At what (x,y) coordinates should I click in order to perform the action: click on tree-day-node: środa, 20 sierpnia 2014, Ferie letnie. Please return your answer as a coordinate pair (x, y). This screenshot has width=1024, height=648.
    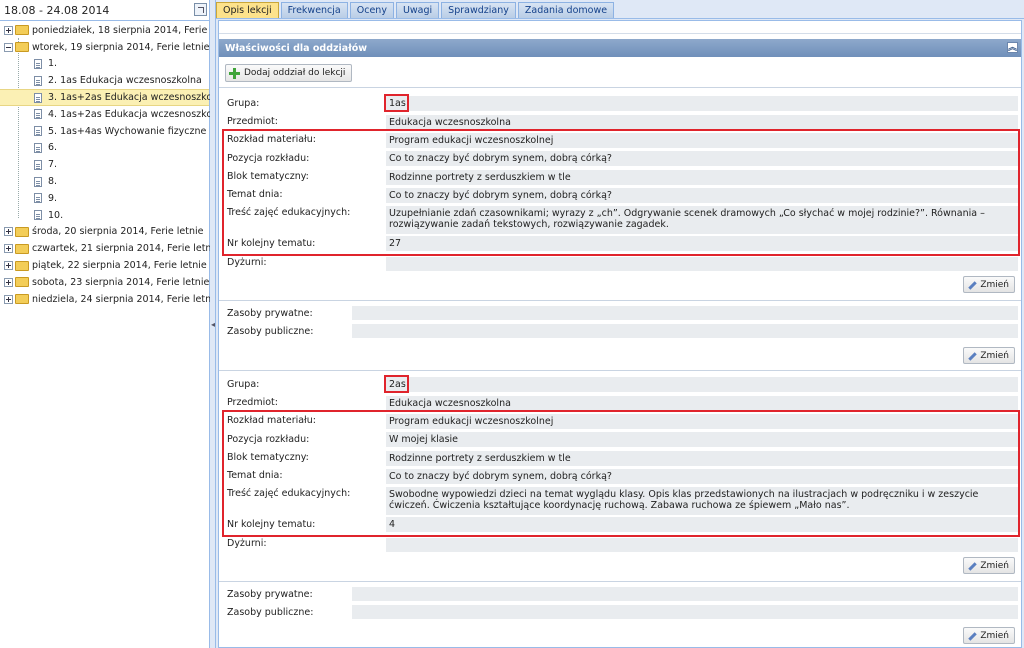
    Looking at the image, I should click on (104, 232).